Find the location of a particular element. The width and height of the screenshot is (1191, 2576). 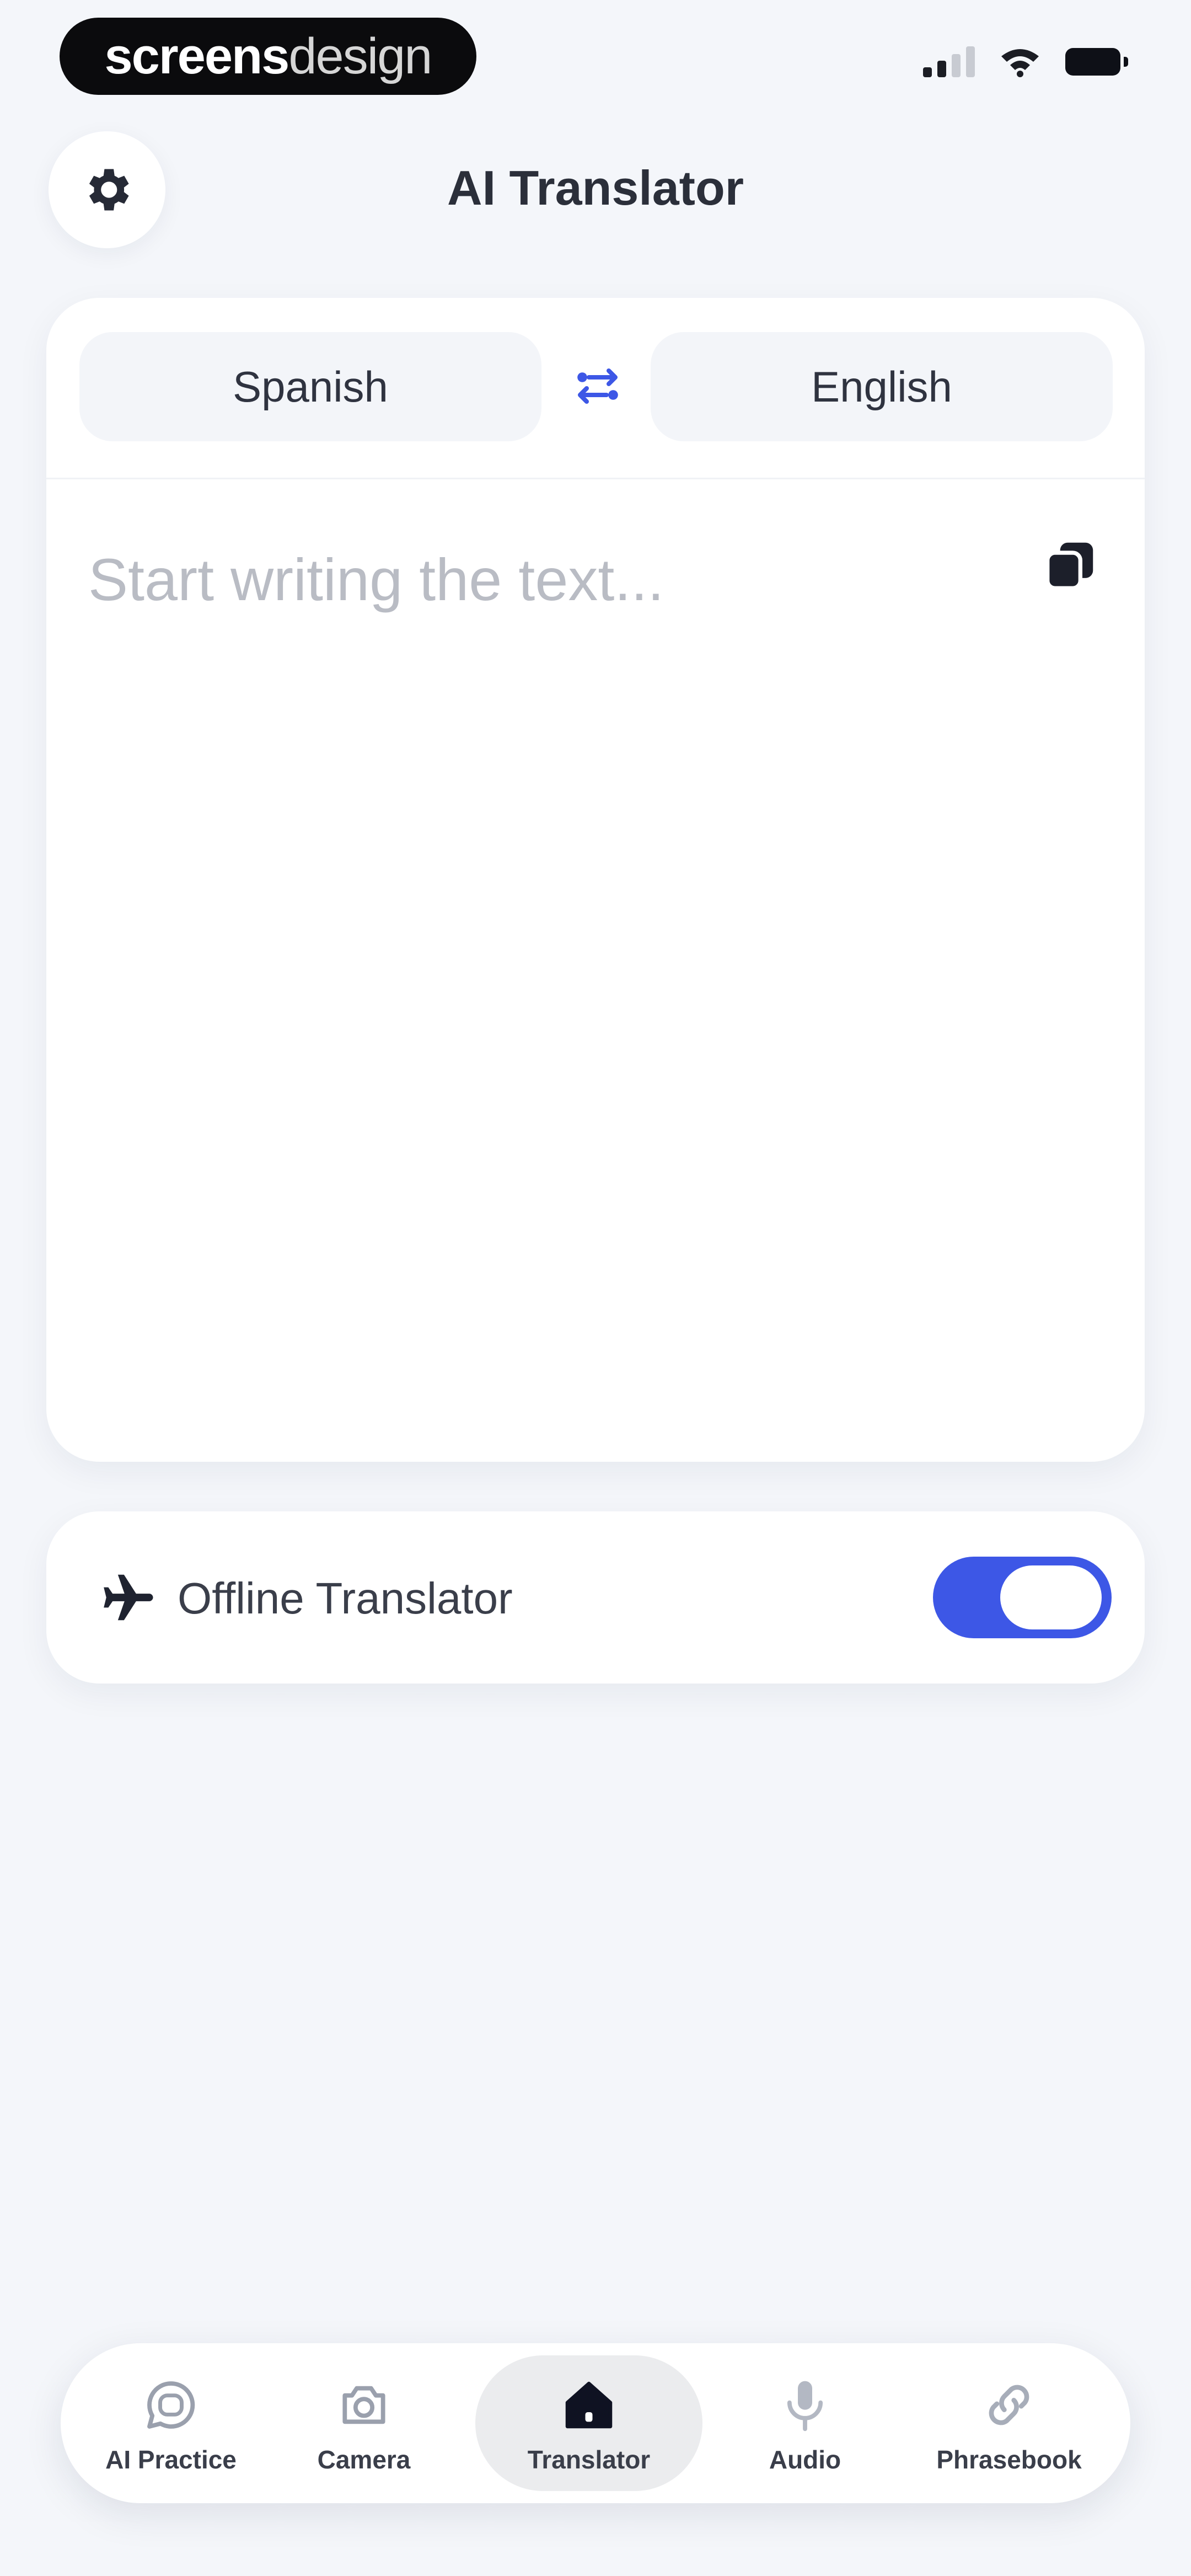

status-icons is located at coordinates (1025, 61).